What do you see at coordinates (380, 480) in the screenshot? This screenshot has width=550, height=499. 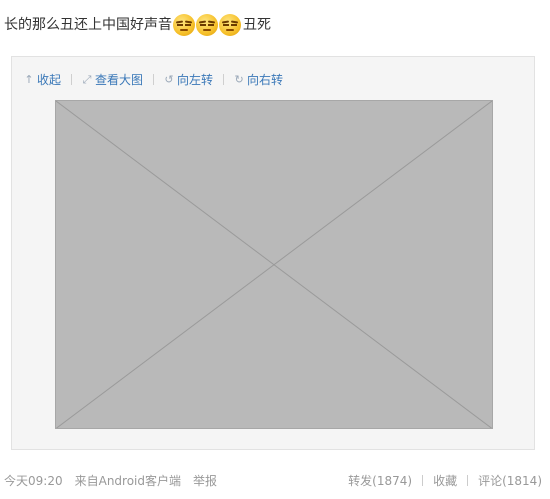 I see `repost-button: 转发(1874)` at bounding box center [380, 480].